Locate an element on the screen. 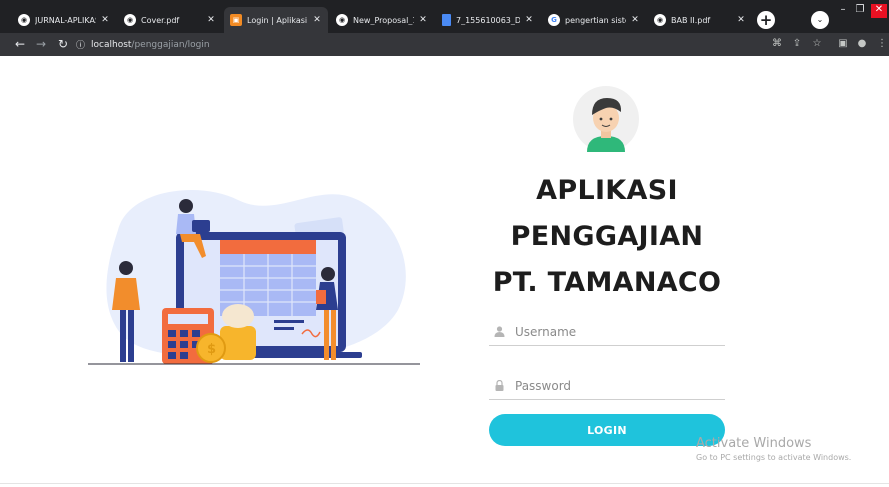 The image size is (889, 487). tab-title: Login | Aplikasi Pe is located at coordinates (277, 20).